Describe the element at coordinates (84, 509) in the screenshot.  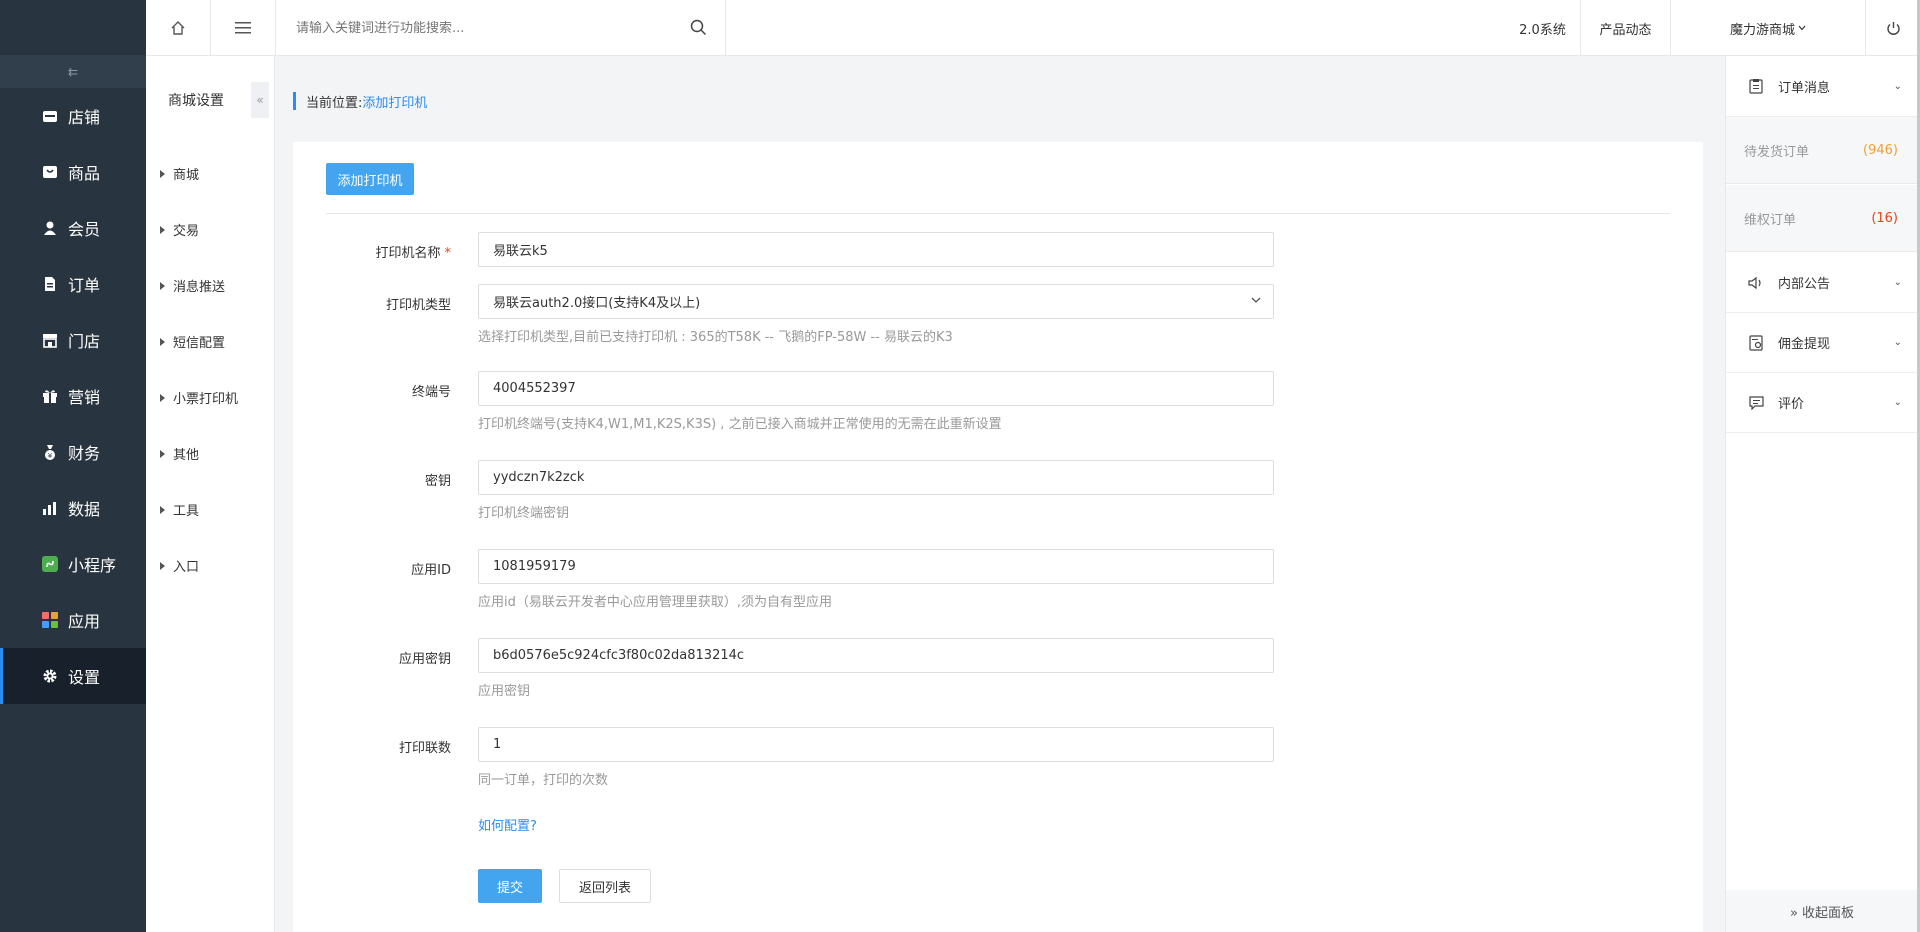
I see `sidebar-item-label: 数据` at that location.